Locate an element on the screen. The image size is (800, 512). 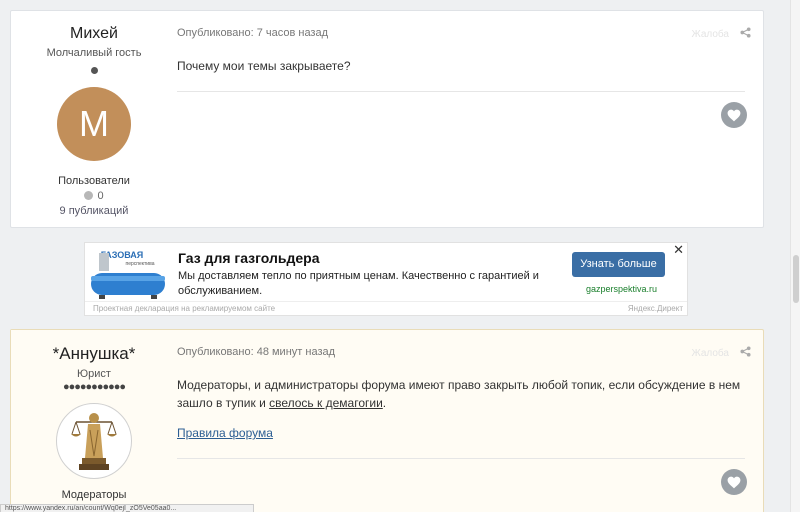
scrollbar is located at coordinates (795, 256).